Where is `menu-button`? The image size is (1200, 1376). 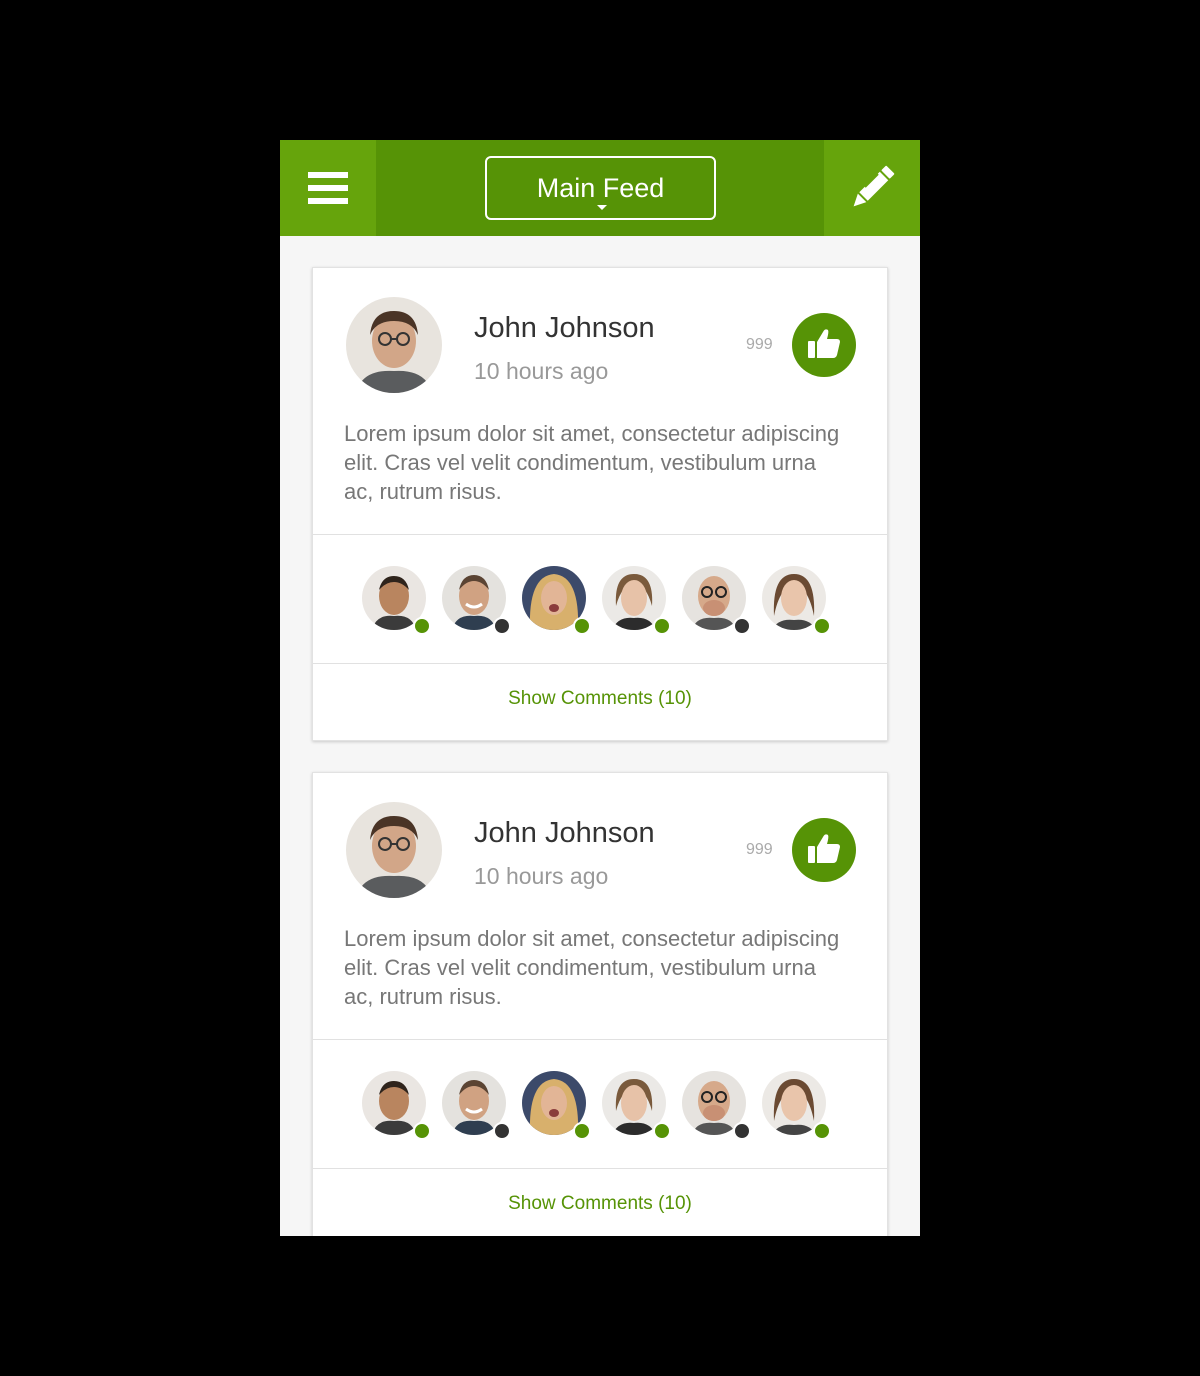
menu-button is located at coordinates (328, 188).